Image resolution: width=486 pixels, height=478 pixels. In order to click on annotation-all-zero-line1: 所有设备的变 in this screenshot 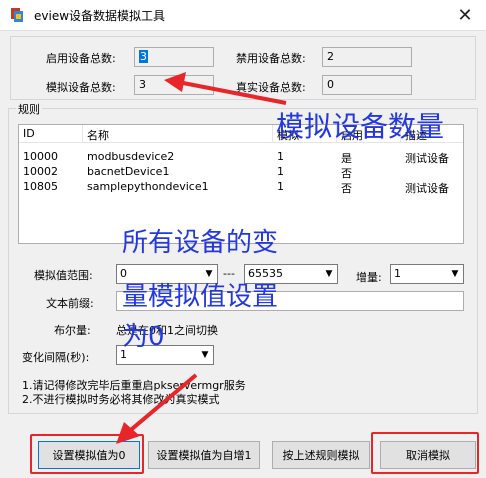, I will do `click(200, 243)`.